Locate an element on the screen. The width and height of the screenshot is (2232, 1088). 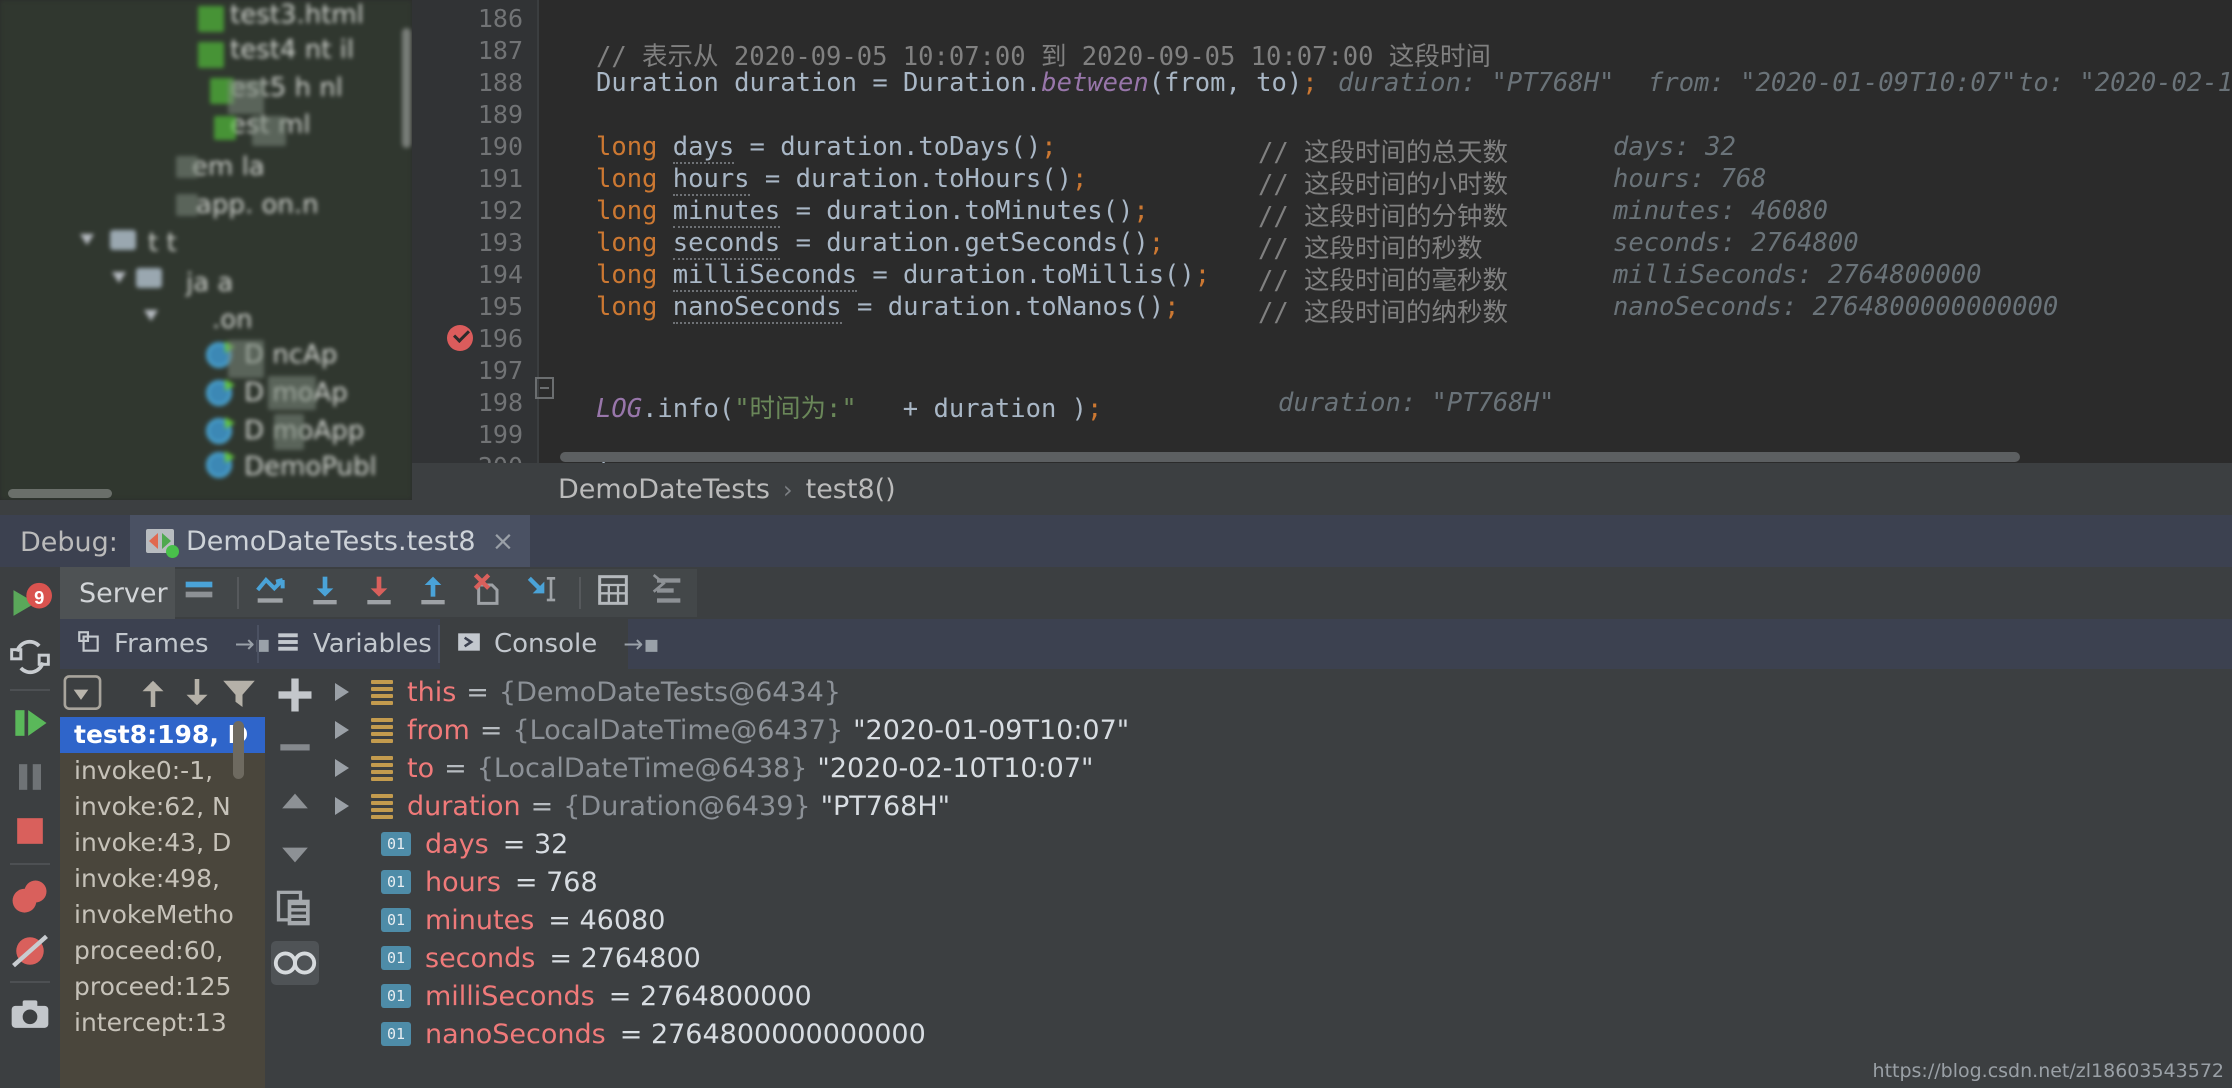
debug-session-tab: DemoDateTests.test8 × is located at coordinates (330, 541).